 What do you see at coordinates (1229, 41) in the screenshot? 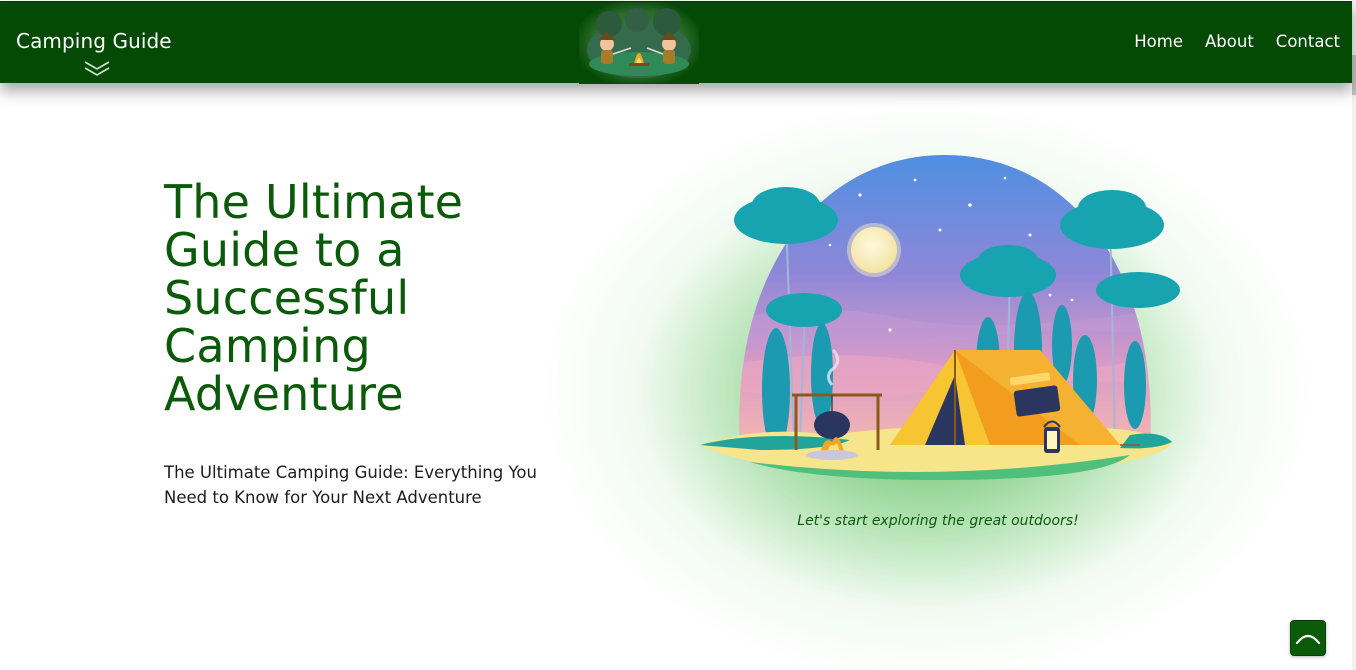
I see `nav-about-link: About` at bounding box center [1229, 41].